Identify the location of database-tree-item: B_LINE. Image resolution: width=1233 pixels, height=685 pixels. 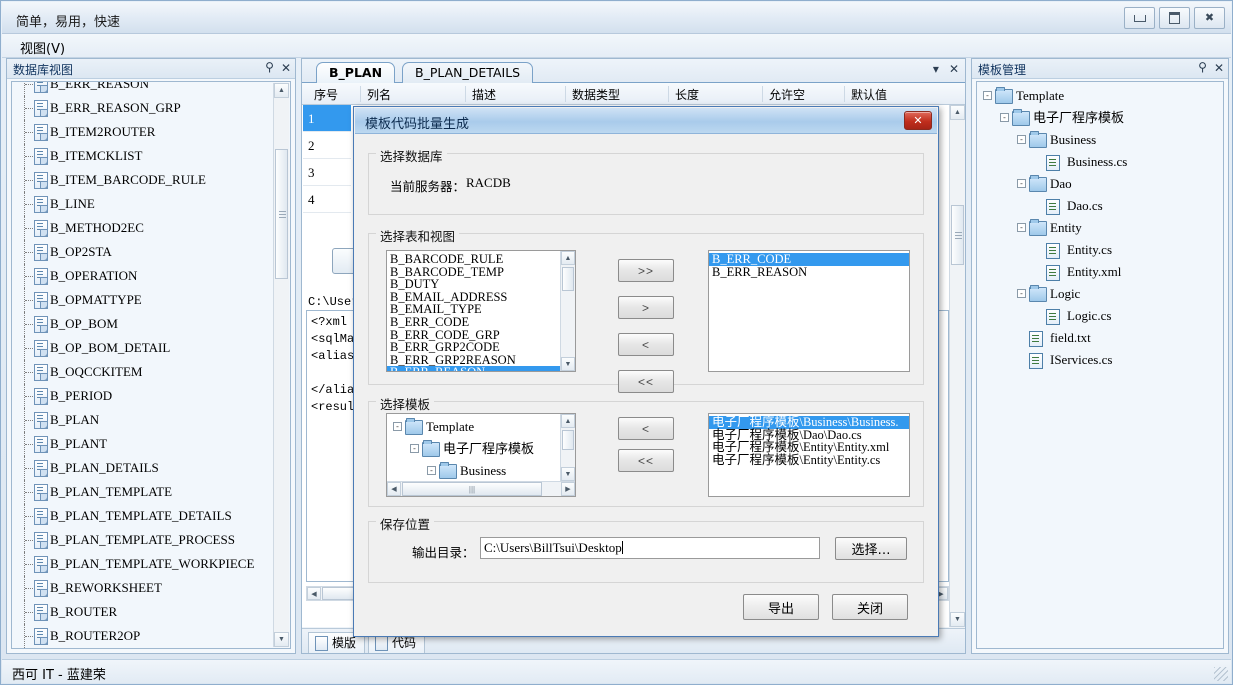
(143, 204).